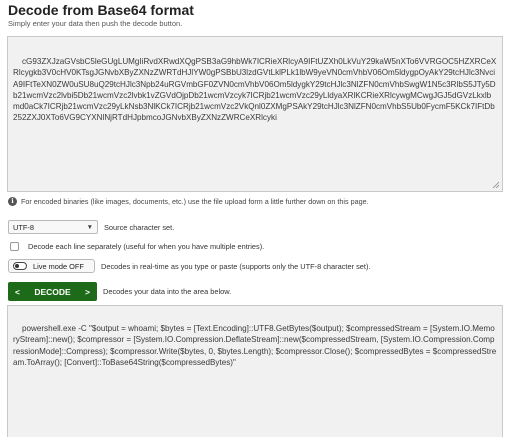 The image size is (512, 437). I want to click on info-icon: i, so click(12, 201).